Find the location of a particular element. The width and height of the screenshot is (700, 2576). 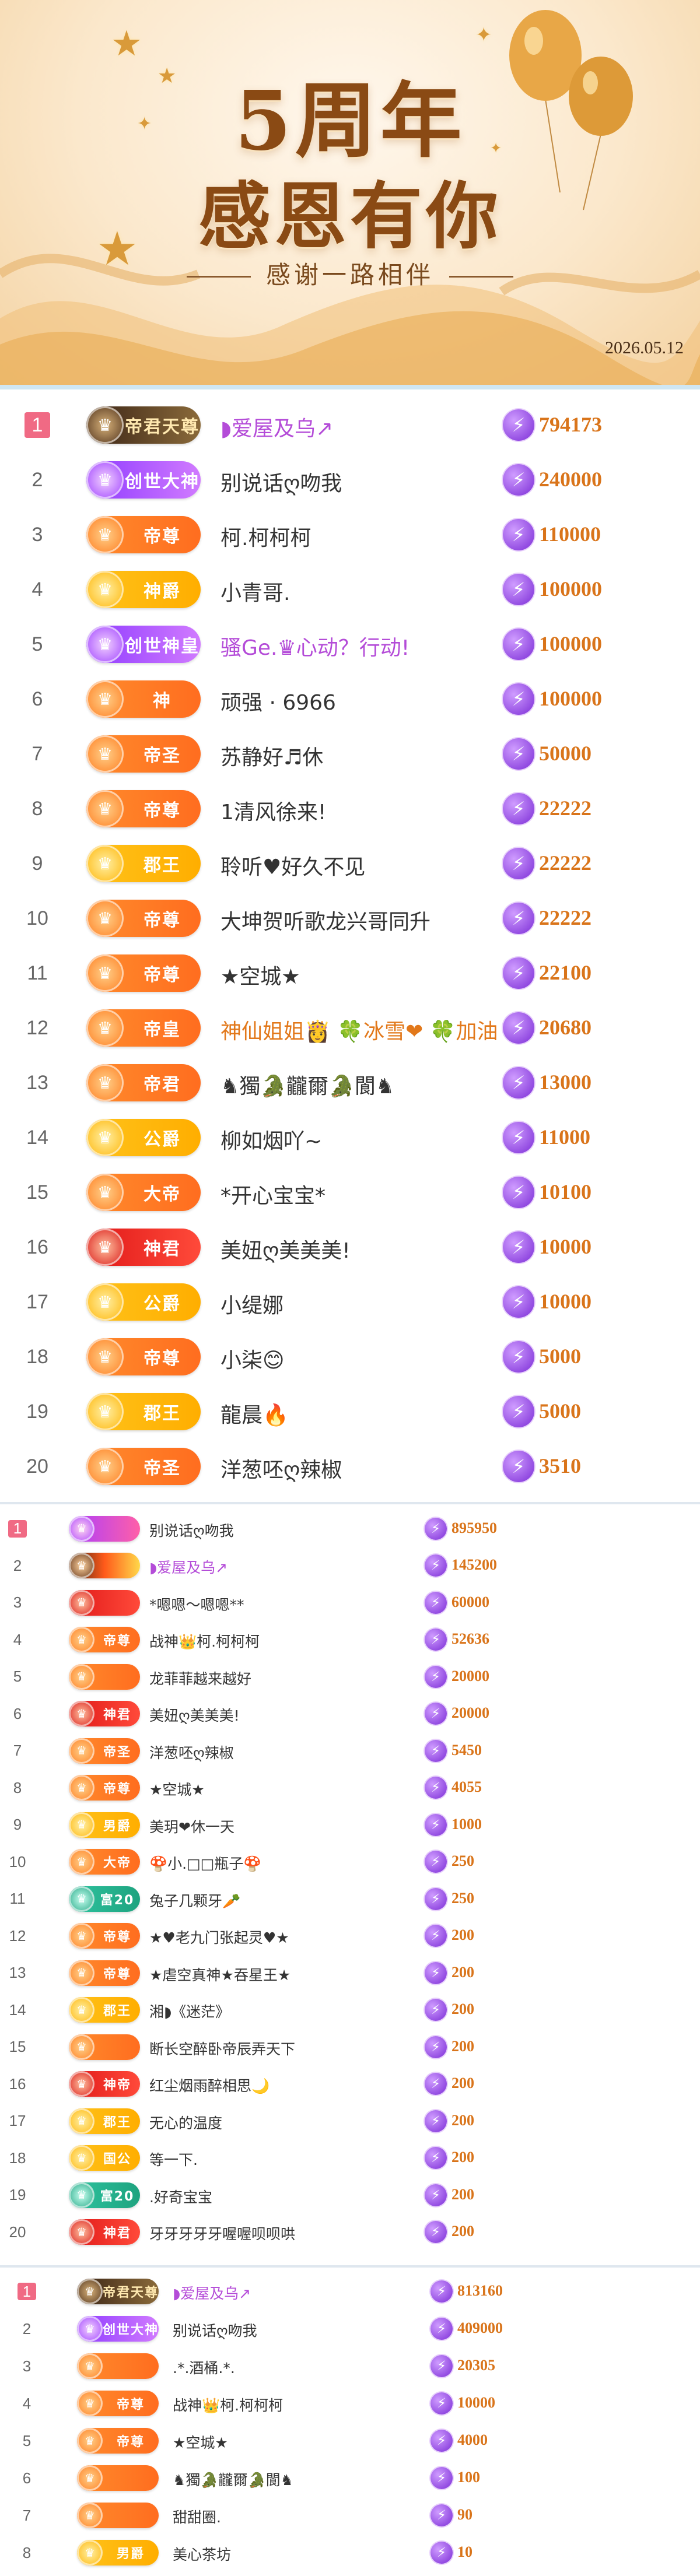

ranking-row: 14 ♛ 郡王 湘◗《迷茫》 ⚡ 200 is located at coordinates (350, 2010).